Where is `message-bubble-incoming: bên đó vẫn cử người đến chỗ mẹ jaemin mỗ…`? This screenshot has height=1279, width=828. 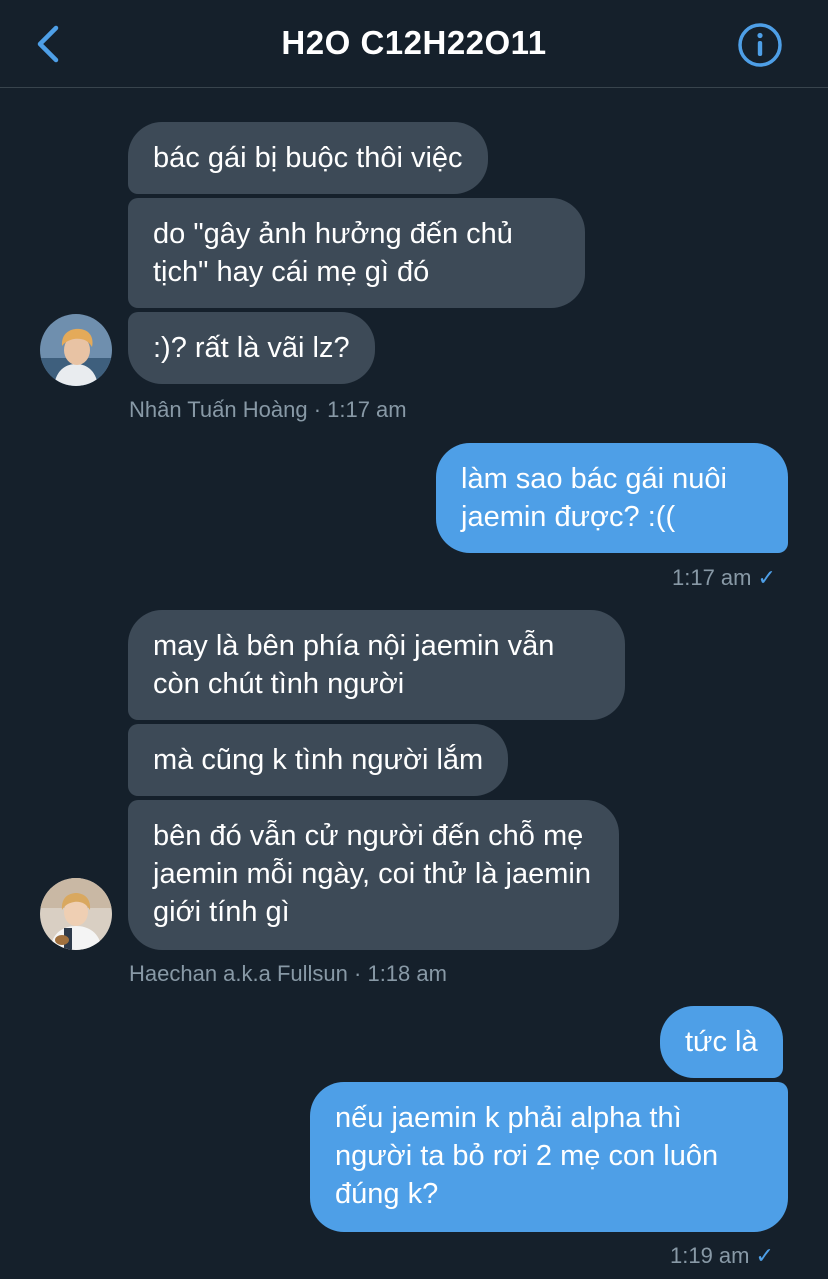 message-bubble-incoming: bên đó vẫn cử người đến chỗ mẹ jaemin mỗ… is located at coordinates (373, 875).